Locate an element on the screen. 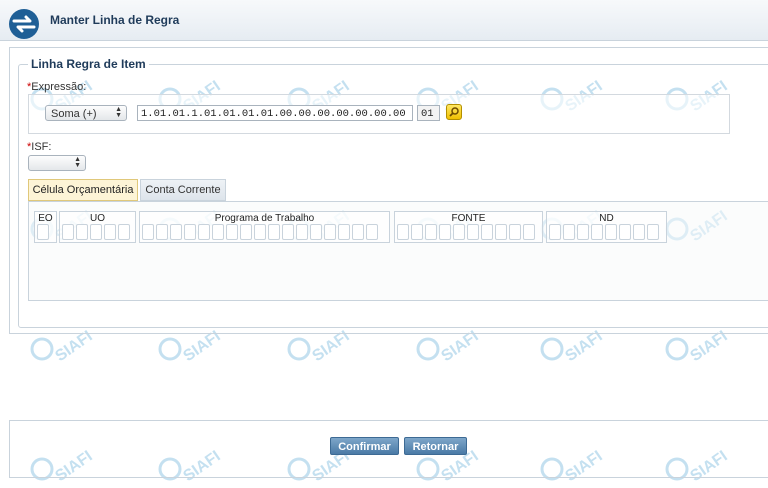 This screenshot has width=768, height=488. cell-group-uo: UO is located at coordinates (97, 227).